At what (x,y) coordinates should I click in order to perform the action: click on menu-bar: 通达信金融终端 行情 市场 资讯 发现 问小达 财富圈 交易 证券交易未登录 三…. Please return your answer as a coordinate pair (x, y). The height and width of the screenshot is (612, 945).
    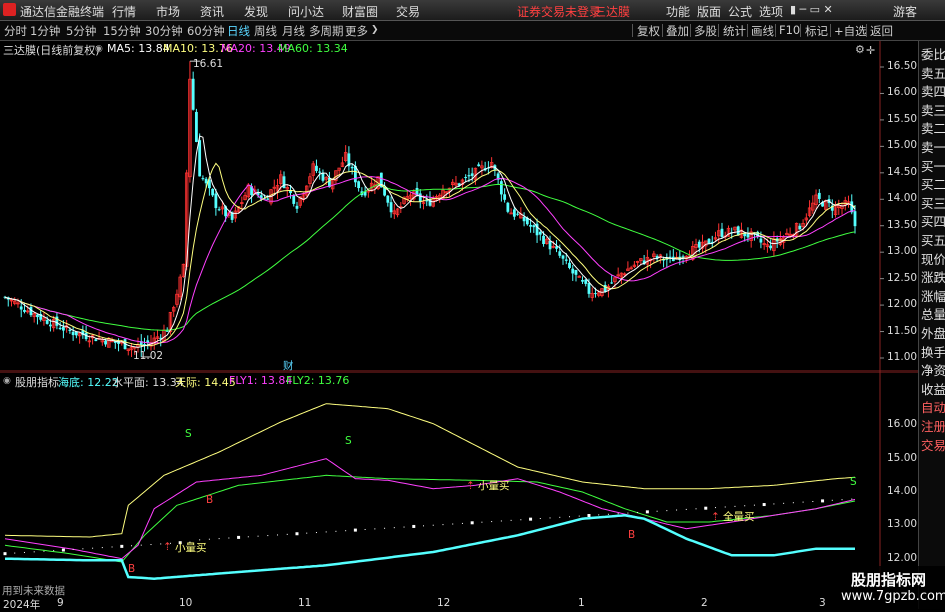
    Looking at the image, I should click on (472, 10).